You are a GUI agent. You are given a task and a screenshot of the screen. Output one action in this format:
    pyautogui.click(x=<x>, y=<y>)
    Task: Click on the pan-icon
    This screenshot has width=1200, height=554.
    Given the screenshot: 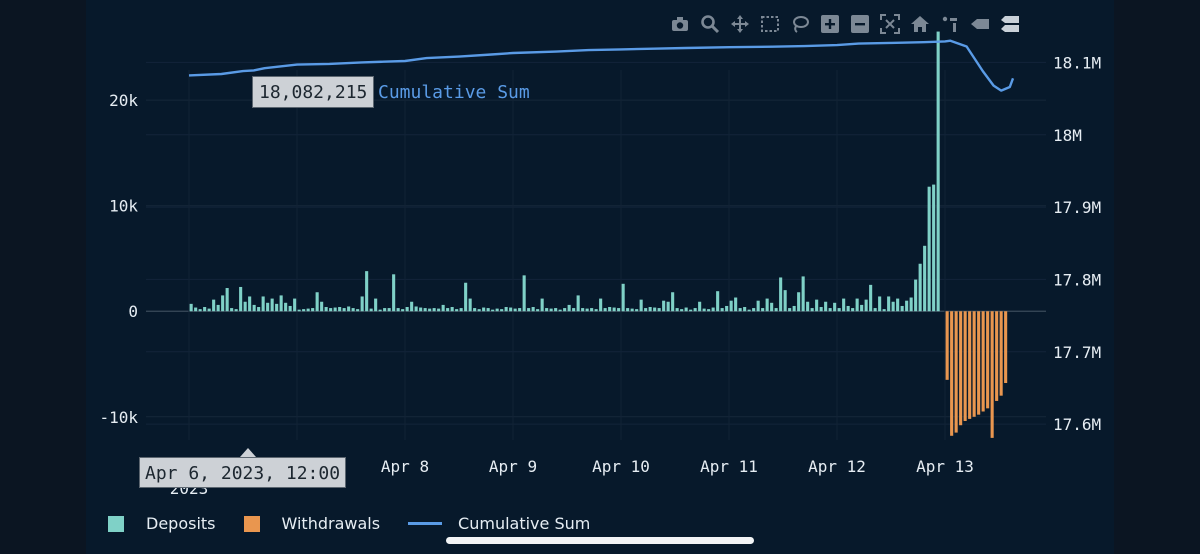 What is the action you would take?
    pyautogui.click(x=740, y=24)
    